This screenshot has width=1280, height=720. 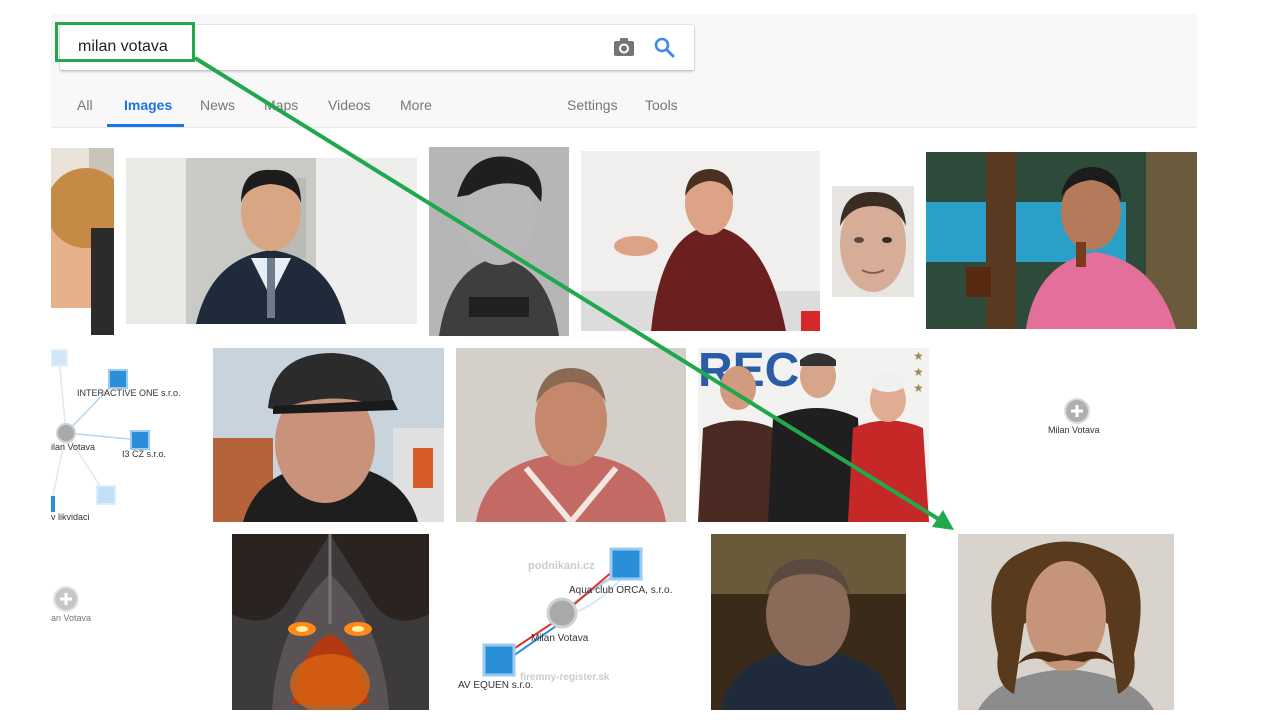 What do you see at coordinates (217, 105) in the screenshot?
I see `tab-news: News` at bounding box center [217, 105].